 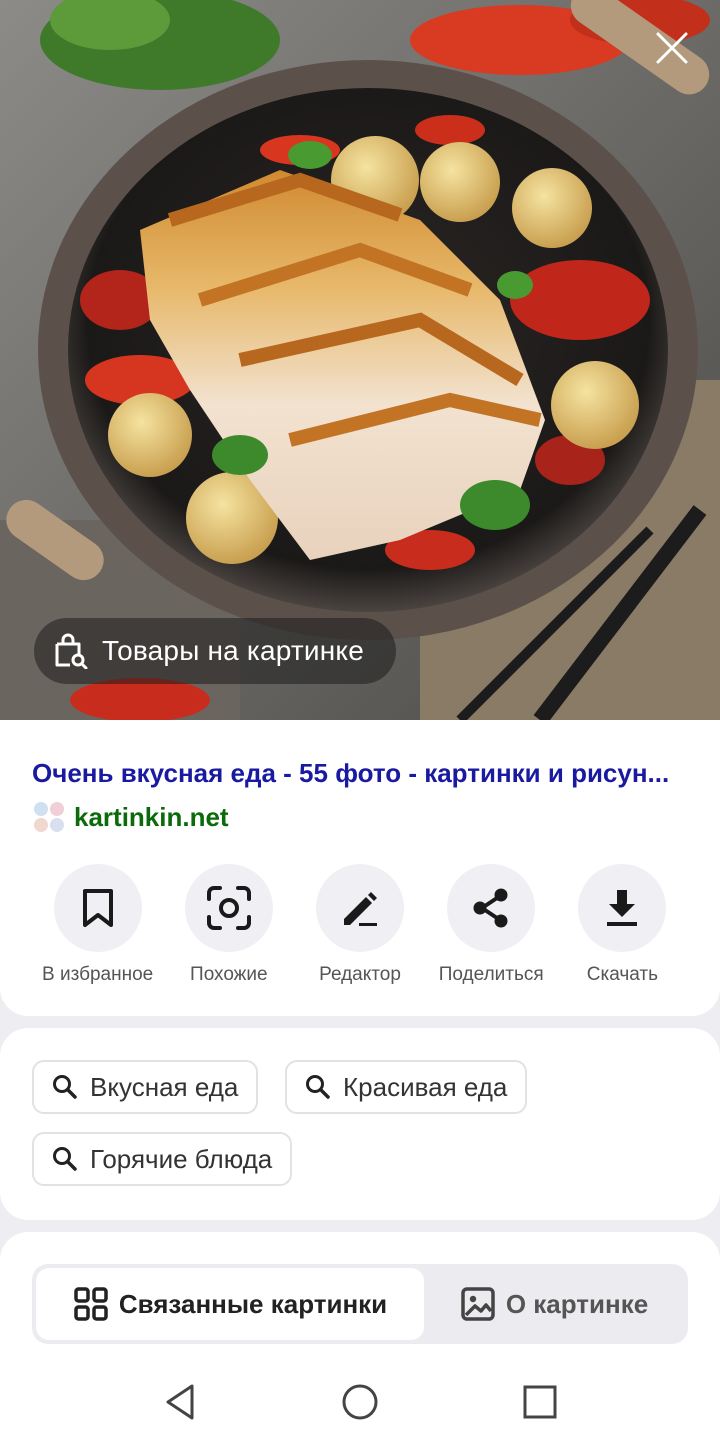 What do you see at coordinates (491, 974) in the screenshot?
I see `share-label: Поделиться` at bounding box center [491, 974].